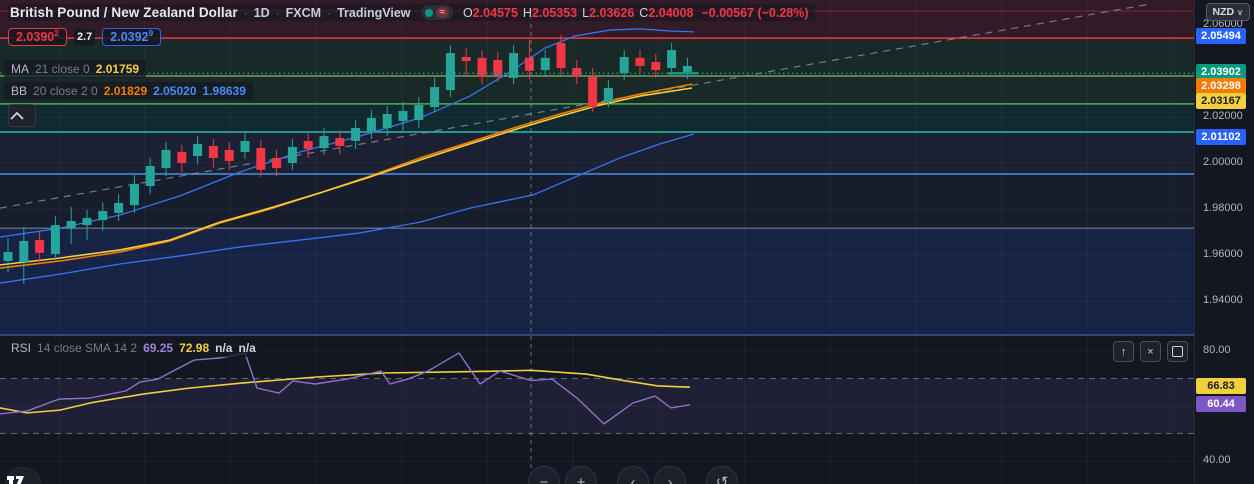 This screenshot has height=484, width=1254. What do you see at coordinates (117, 69) in the screenshot?
I see `ma-value: 2.01759` at bounding box center [117, 69].